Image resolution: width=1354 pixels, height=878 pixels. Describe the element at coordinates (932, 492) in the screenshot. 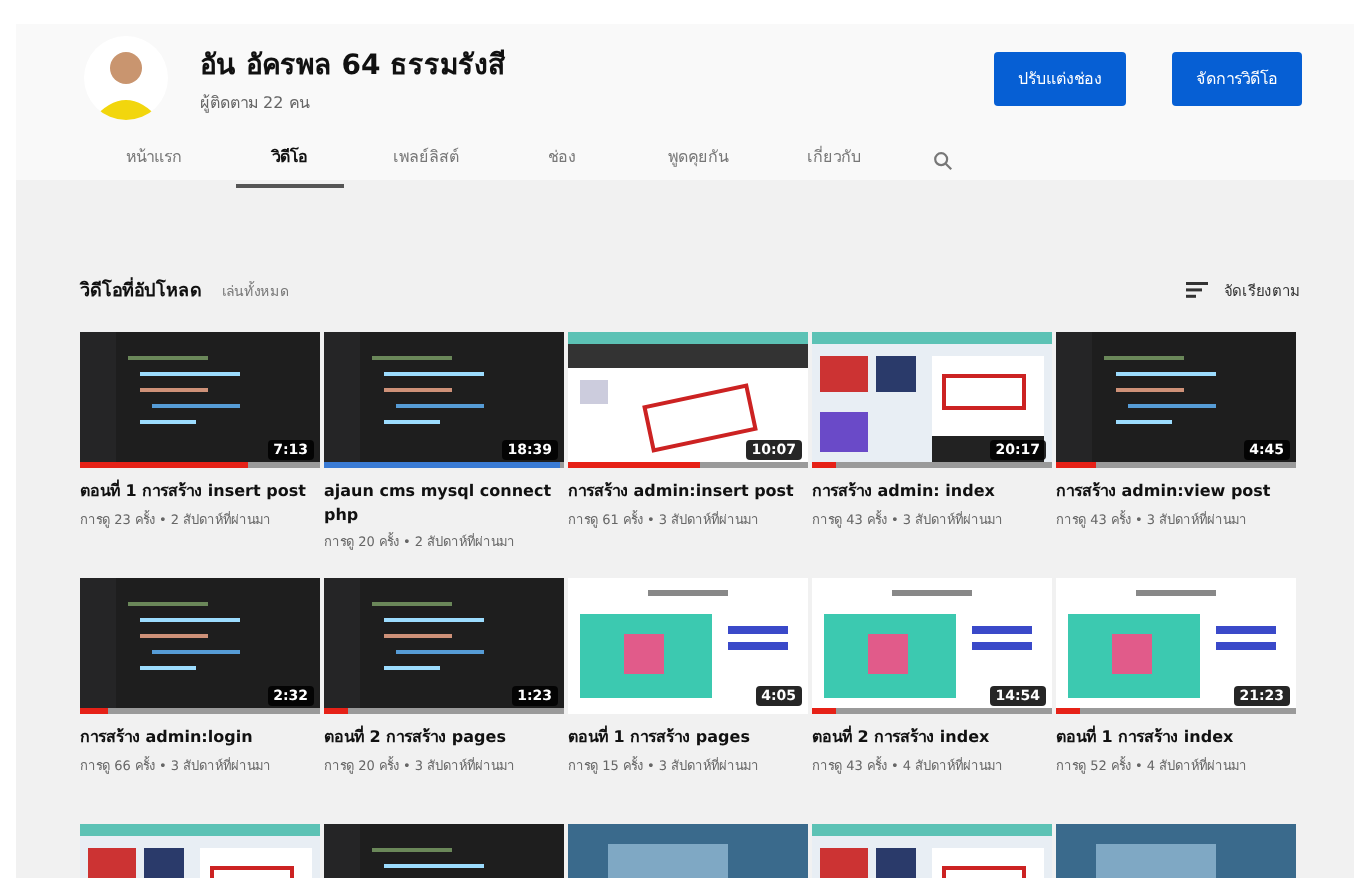

I see `video-title: การสร้าง admin: index` at that location.